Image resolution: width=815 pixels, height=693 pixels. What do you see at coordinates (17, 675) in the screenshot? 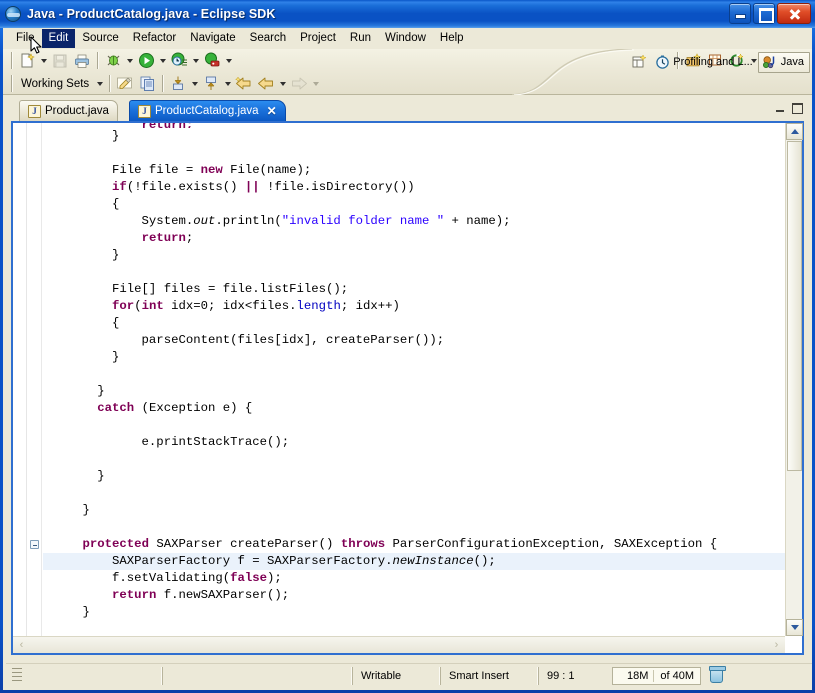
I see `status-resize-grip` at bounding box center [17, 675].